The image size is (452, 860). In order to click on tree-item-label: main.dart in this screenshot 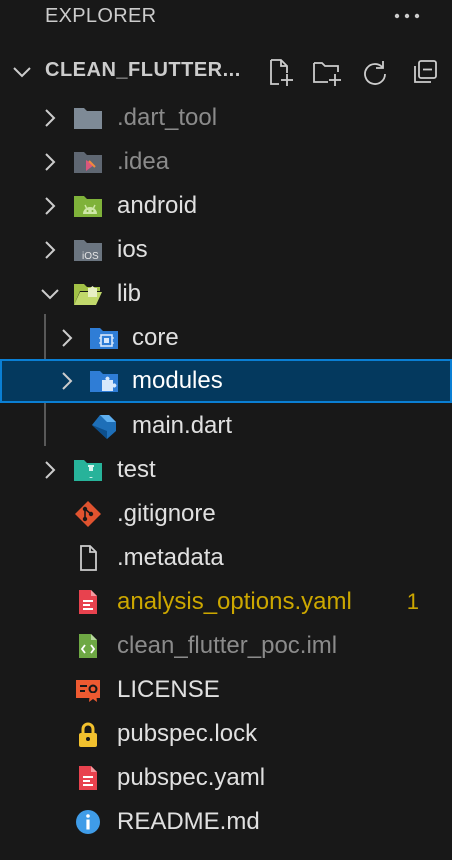, I will do `click(182, 425)`.